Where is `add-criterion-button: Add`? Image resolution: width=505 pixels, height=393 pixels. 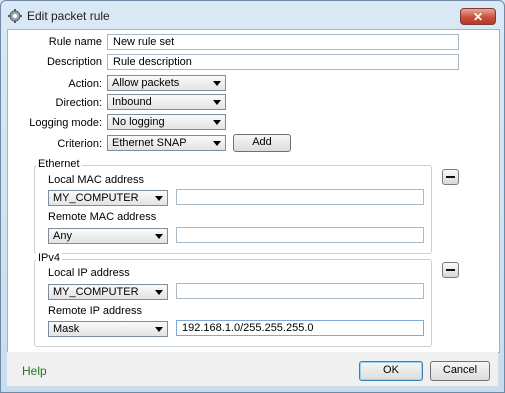 add-criterion-button: Add is located at coordinates (262, 143).